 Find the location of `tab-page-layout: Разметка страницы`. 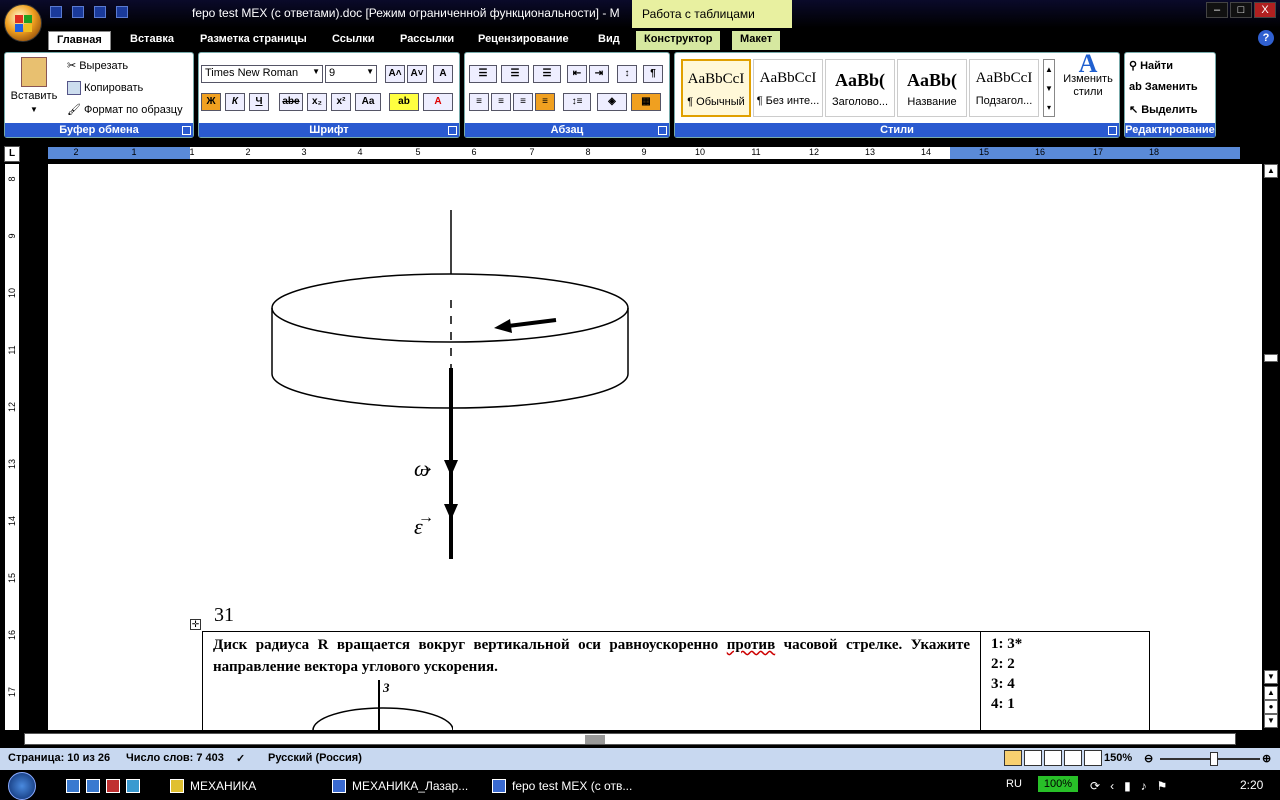

tab-page-layout: Разметка страницы is located at coordinates (253, 40).